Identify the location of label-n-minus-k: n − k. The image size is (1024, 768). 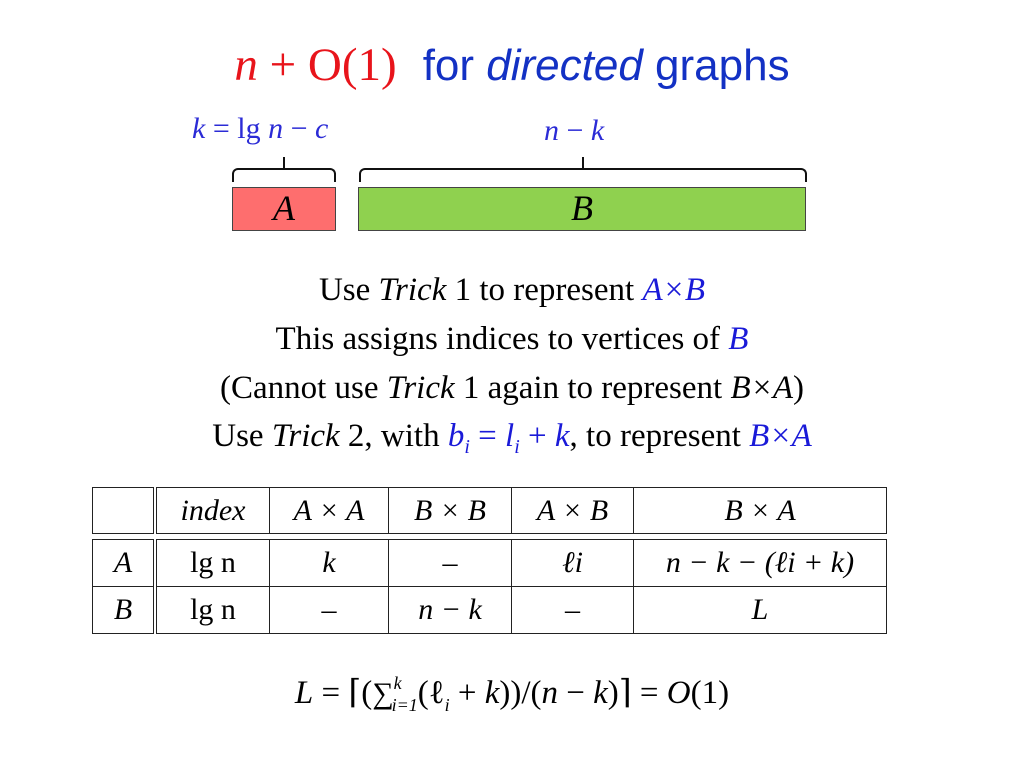
(574, 131).